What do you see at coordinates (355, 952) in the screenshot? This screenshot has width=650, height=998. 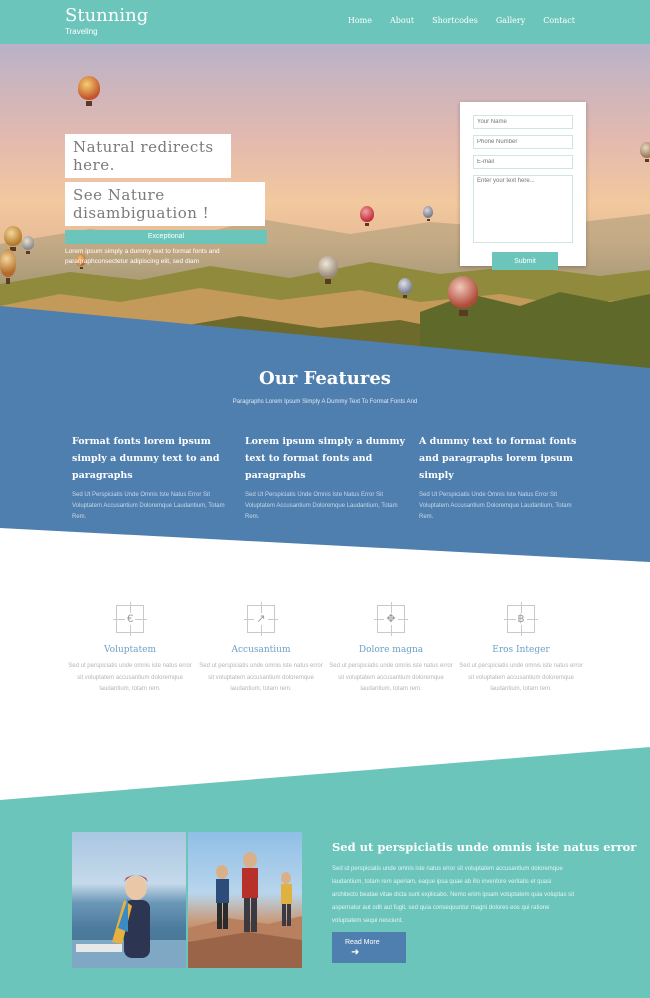 I see `arrow-right-icon: ➜` at bounding box center [355, 952].